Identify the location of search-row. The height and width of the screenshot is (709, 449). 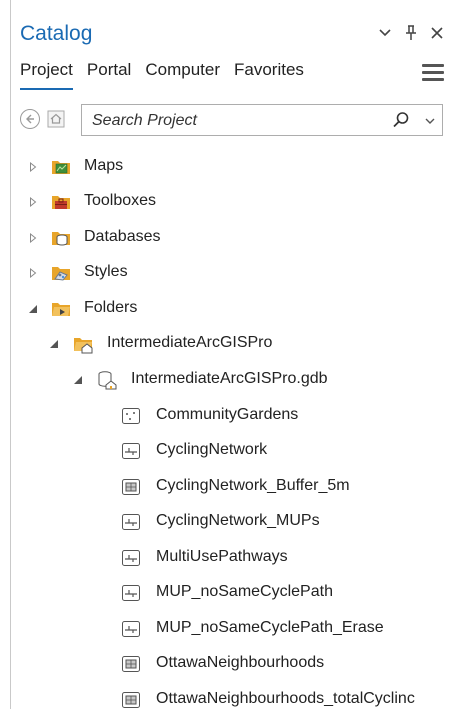
(230, 119).